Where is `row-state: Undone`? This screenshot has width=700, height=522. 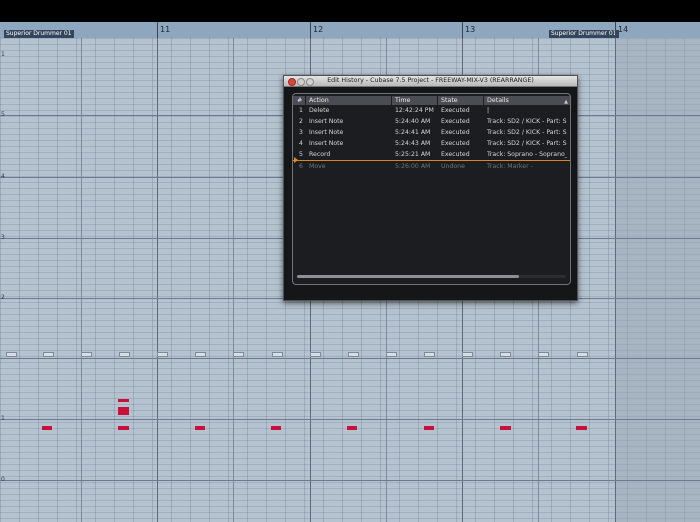 row-state: Undone is located at coordinates (453, 166).